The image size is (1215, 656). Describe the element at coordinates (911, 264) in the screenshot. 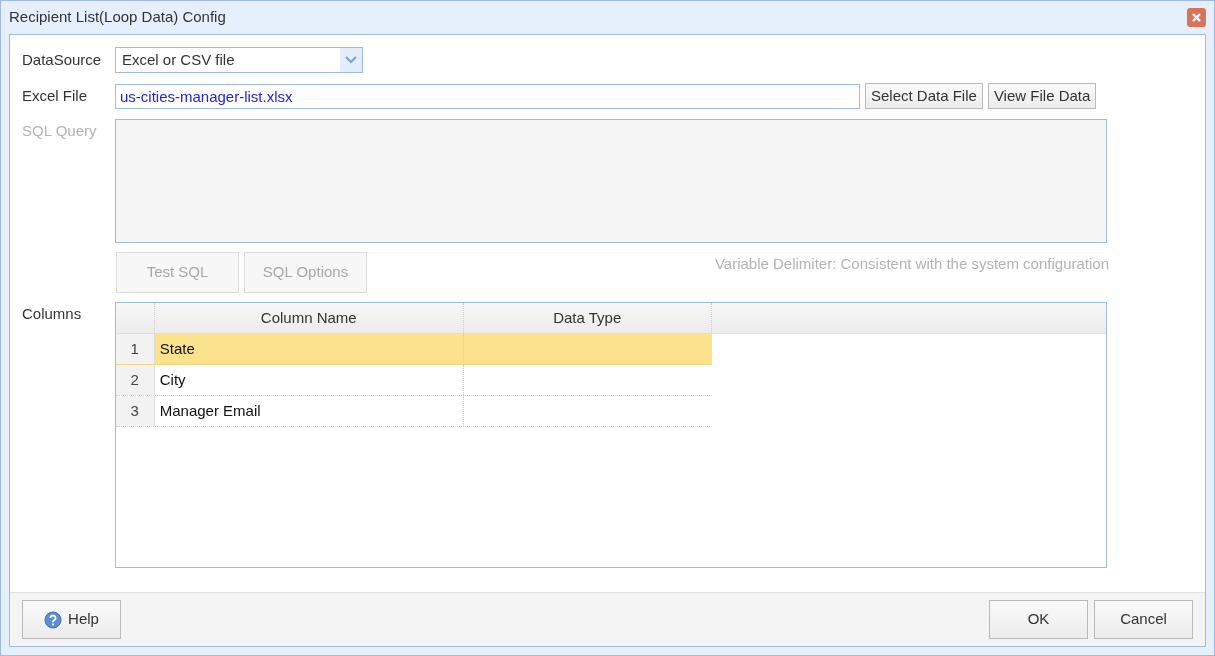

I see `delimiter-note: Variable Delimiter: Consistent with the system configuration` at that location.